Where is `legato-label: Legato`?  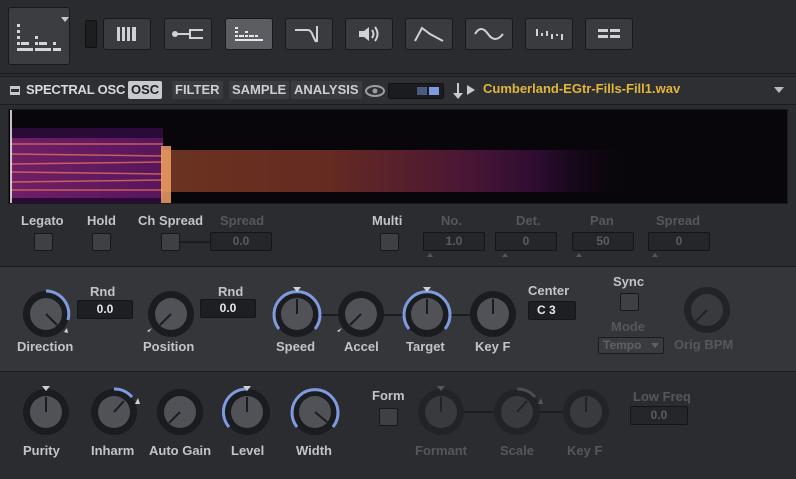 legato-label: Legato is located at coordinates (42, 220).